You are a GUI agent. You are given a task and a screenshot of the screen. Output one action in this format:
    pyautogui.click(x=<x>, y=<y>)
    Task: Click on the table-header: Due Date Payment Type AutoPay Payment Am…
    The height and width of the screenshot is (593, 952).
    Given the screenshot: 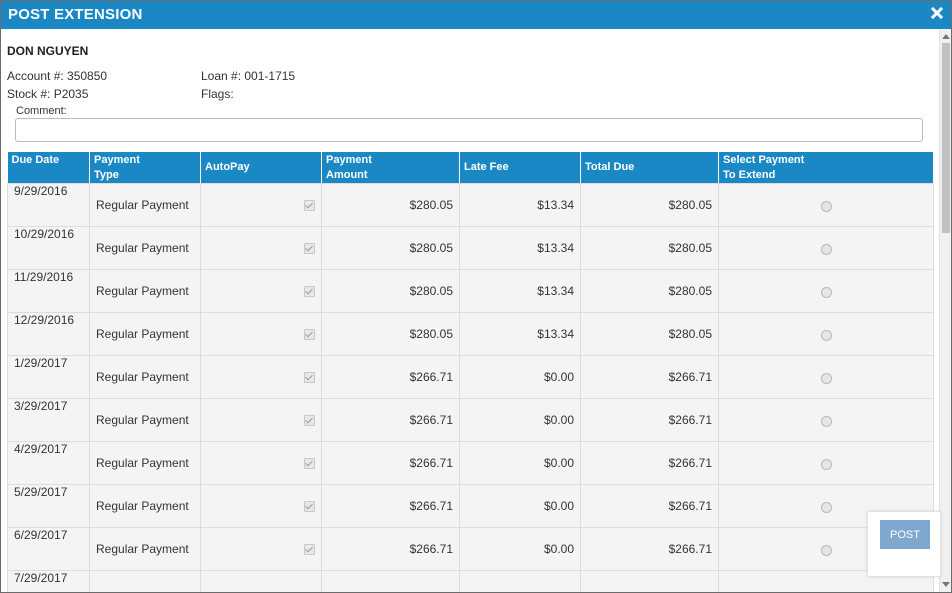 What is the action you would take?
    pyautogui.click(x=470, y=168)
    